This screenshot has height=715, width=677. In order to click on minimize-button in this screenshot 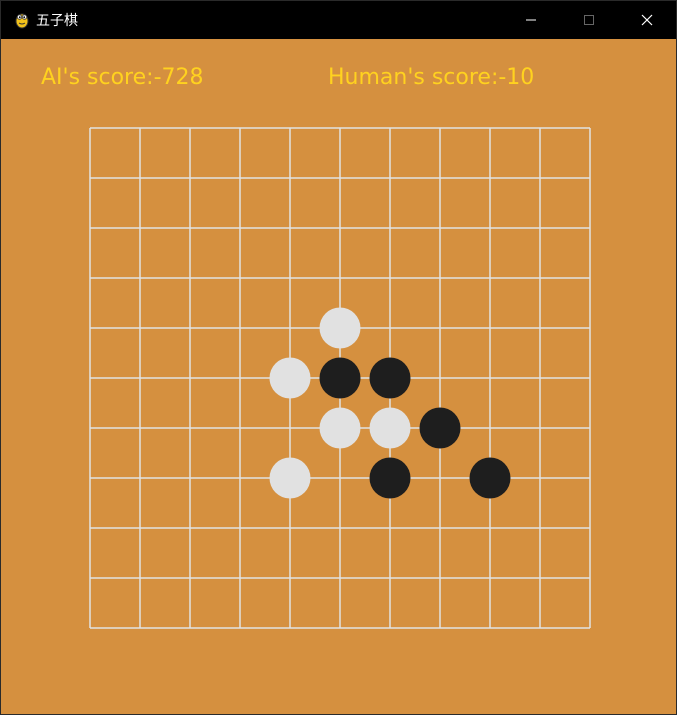, I will do `click(531, 20)`.